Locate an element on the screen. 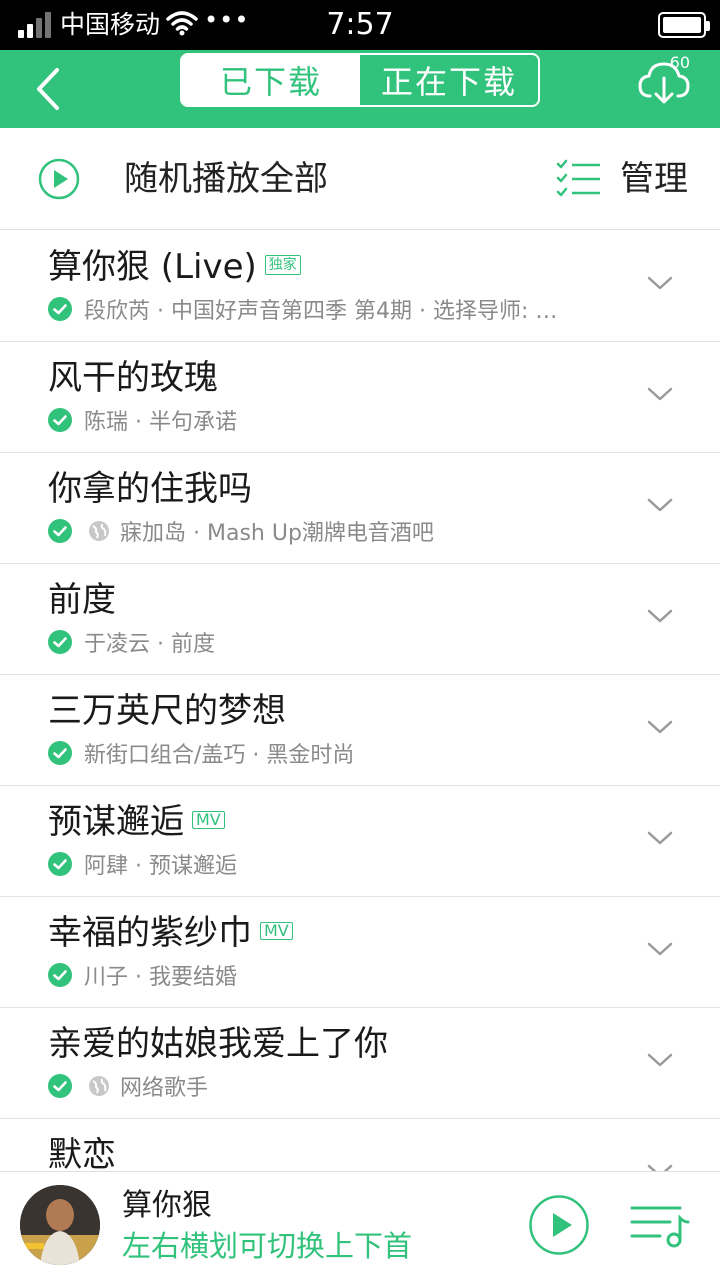 This screenshot has height=1280, width=720. tab-downloaded: 已下载 is located at coordinates (271, 80).